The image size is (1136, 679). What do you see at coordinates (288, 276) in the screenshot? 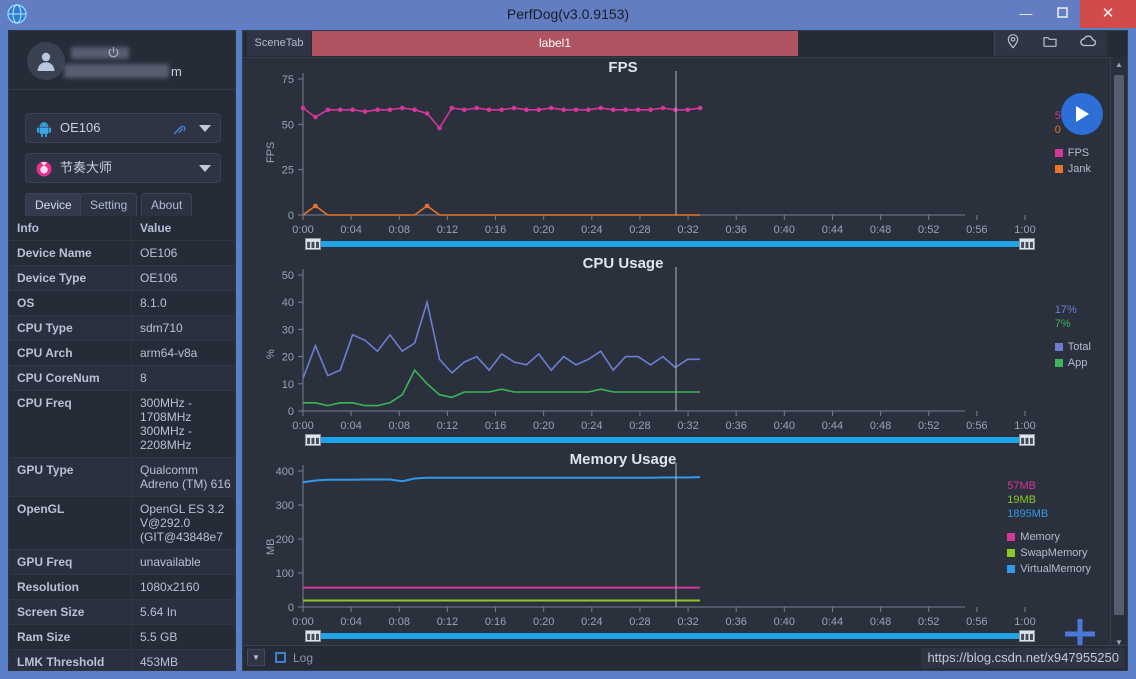
I see `svg-text: 50` at bounding box center [288, 276].